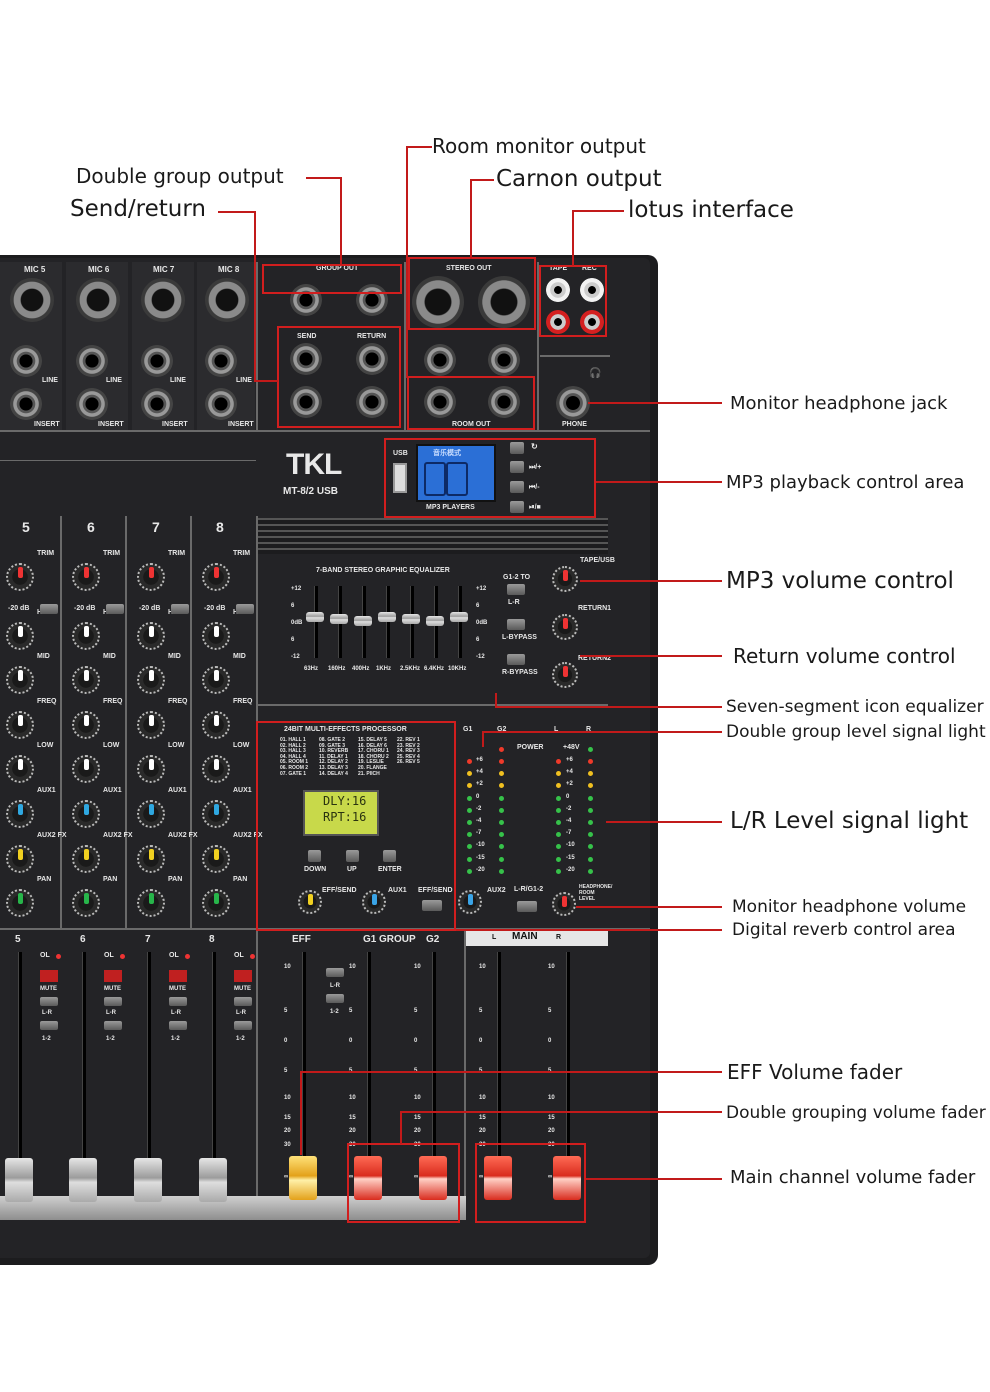 The width and height of the screenshot is (990, 1392). What do you see at coordinates (303, 1178) in the screenshot?
I see `eff-fader` at bounding box center [303, 1178].